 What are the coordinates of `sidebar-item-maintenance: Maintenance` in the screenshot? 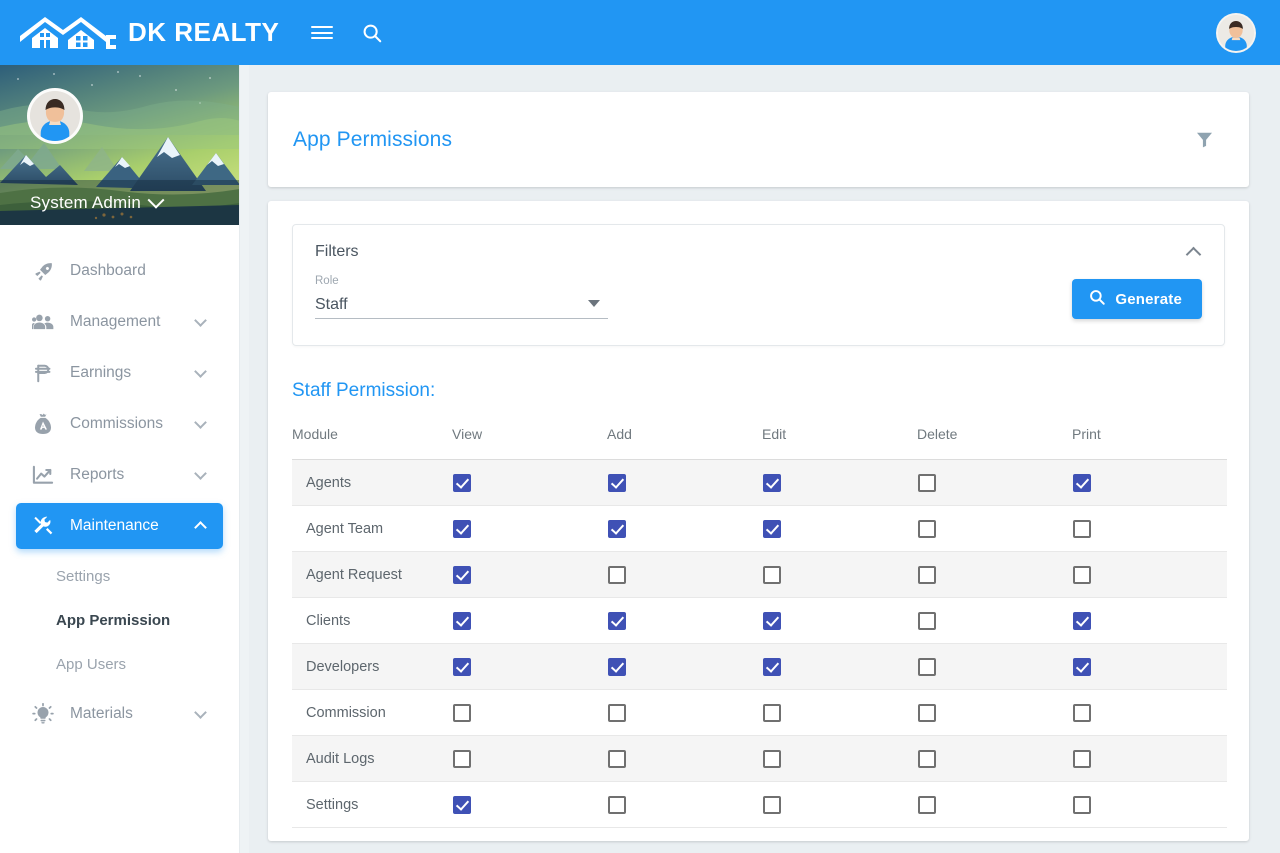 It's located at (119, 526).